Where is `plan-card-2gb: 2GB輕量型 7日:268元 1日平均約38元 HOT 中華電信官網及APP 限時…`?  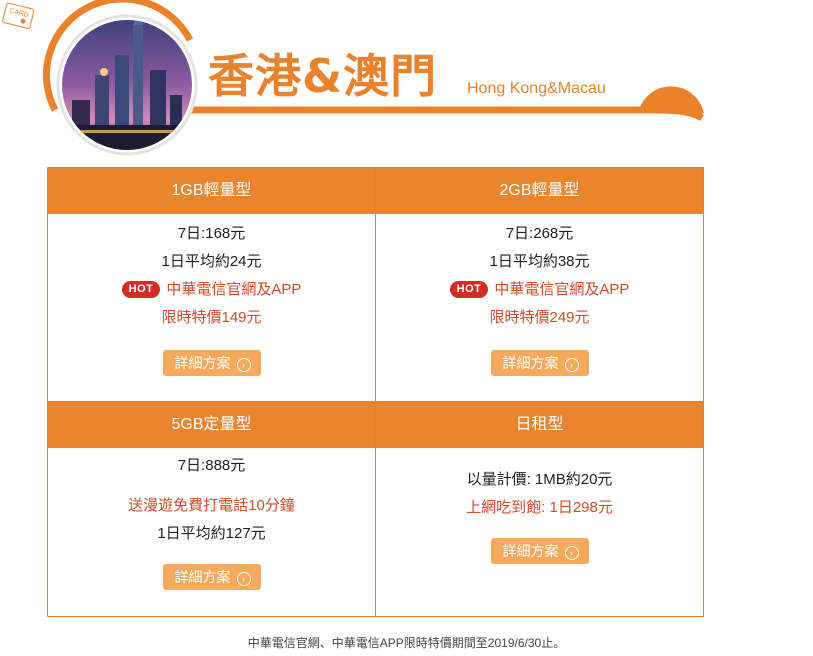
plan-card-2gb: 2GB輕量型 7日:268元 1日平均約38元 HOT 中華電信官網及APP 限時… is located at coordinates (539, 285).